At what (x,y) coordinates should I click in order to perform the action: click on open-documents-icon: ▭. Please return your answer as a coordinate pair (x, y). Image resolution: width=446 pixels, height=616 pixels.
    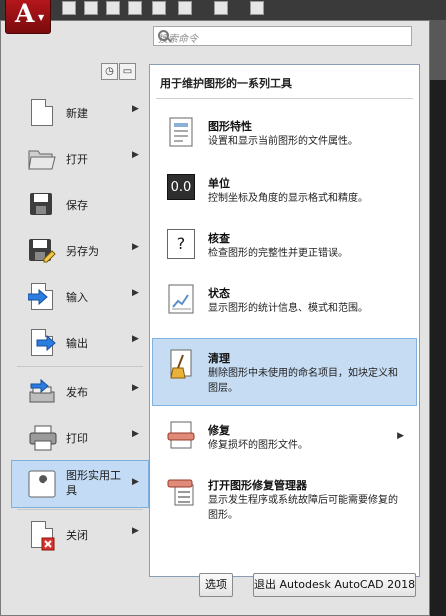
    Looking at the image, I should click on (127, 71).